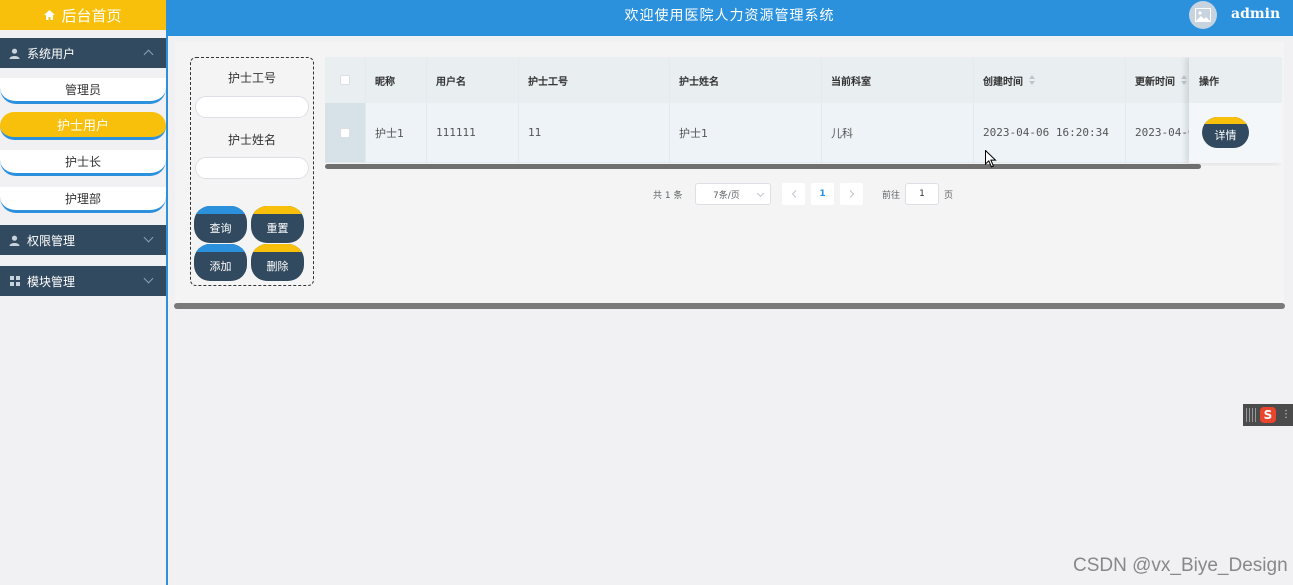 This screenshot has width=1293, height=585. I want to click on table-header: 昵称 用户名 护士工号 护士姓名 当前科室 创建时间 更新时间, so click(803, 80).